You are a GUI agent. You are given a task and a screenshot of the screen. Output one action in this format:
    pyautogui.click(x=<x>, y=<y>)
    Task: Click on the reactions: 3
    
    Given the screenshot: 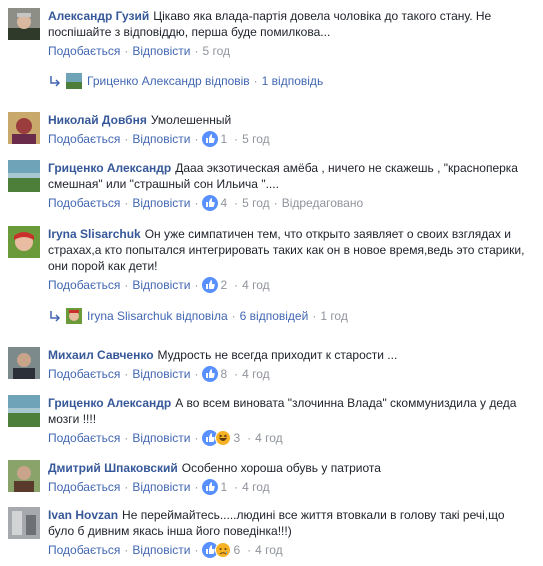 What is the action you would take?
    pyautogui.click(x=221, y=438)
    